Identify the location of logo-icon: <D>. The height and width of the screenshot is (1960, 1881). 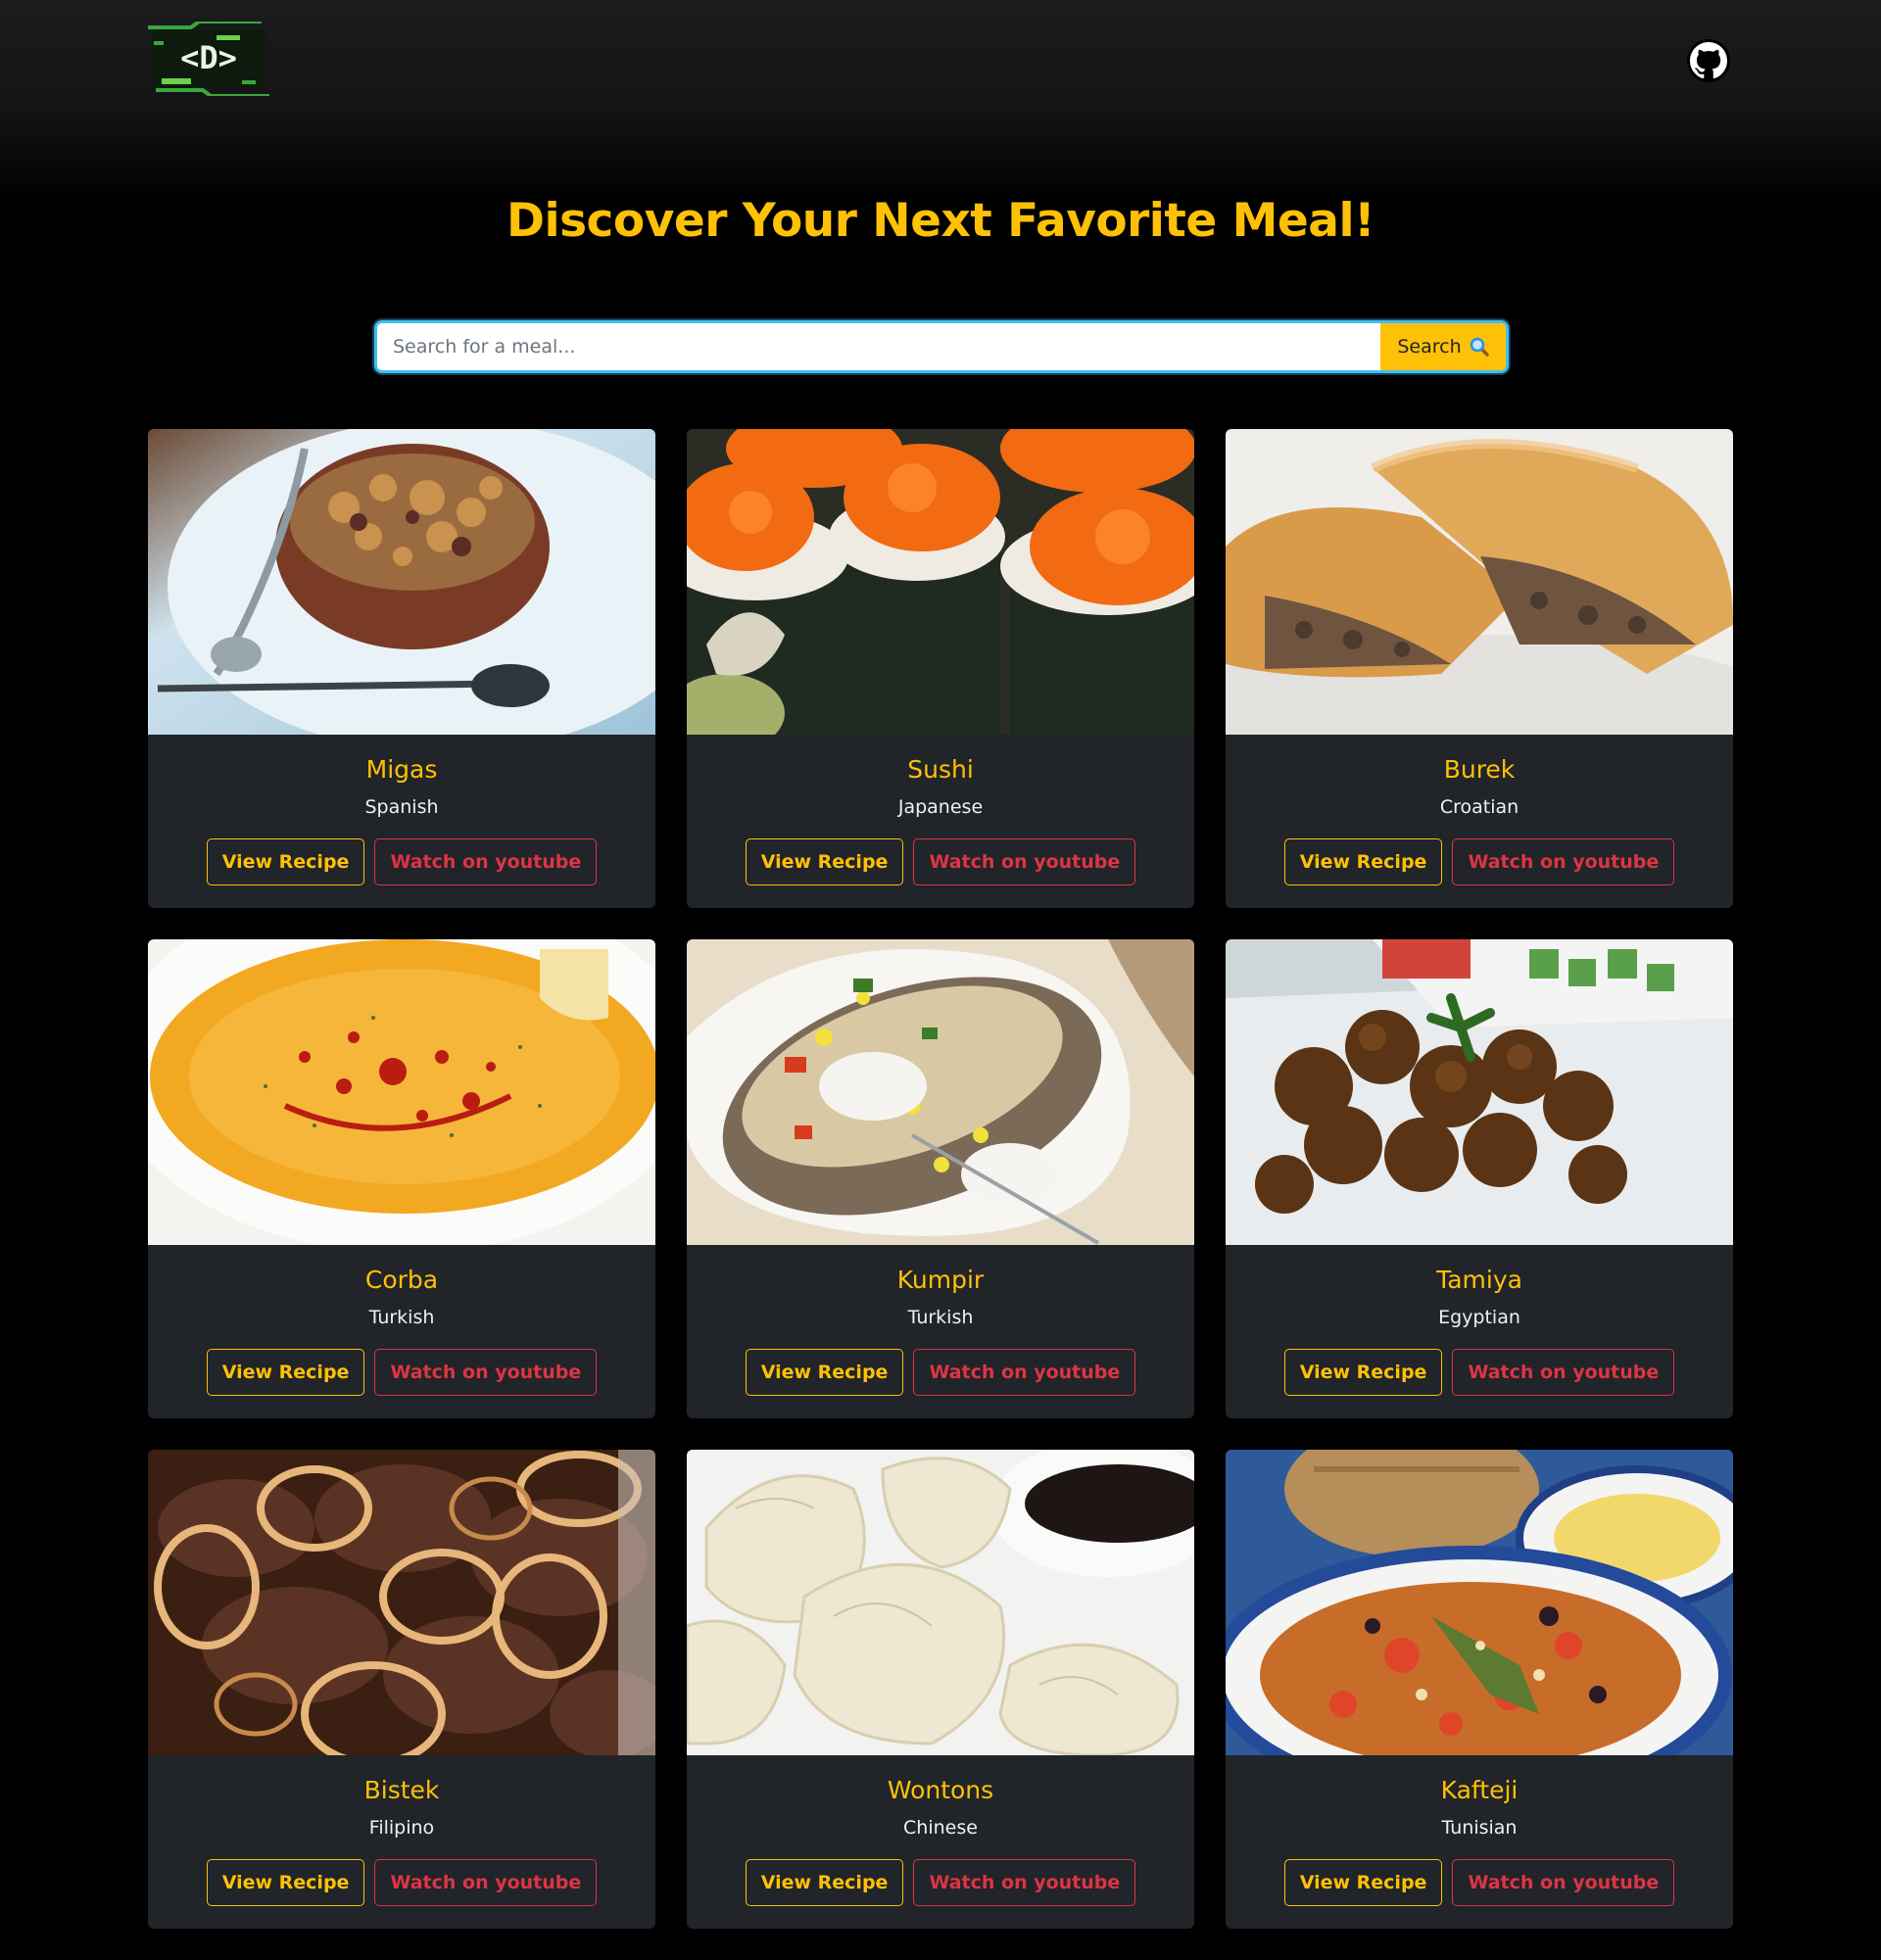
(208, 59).